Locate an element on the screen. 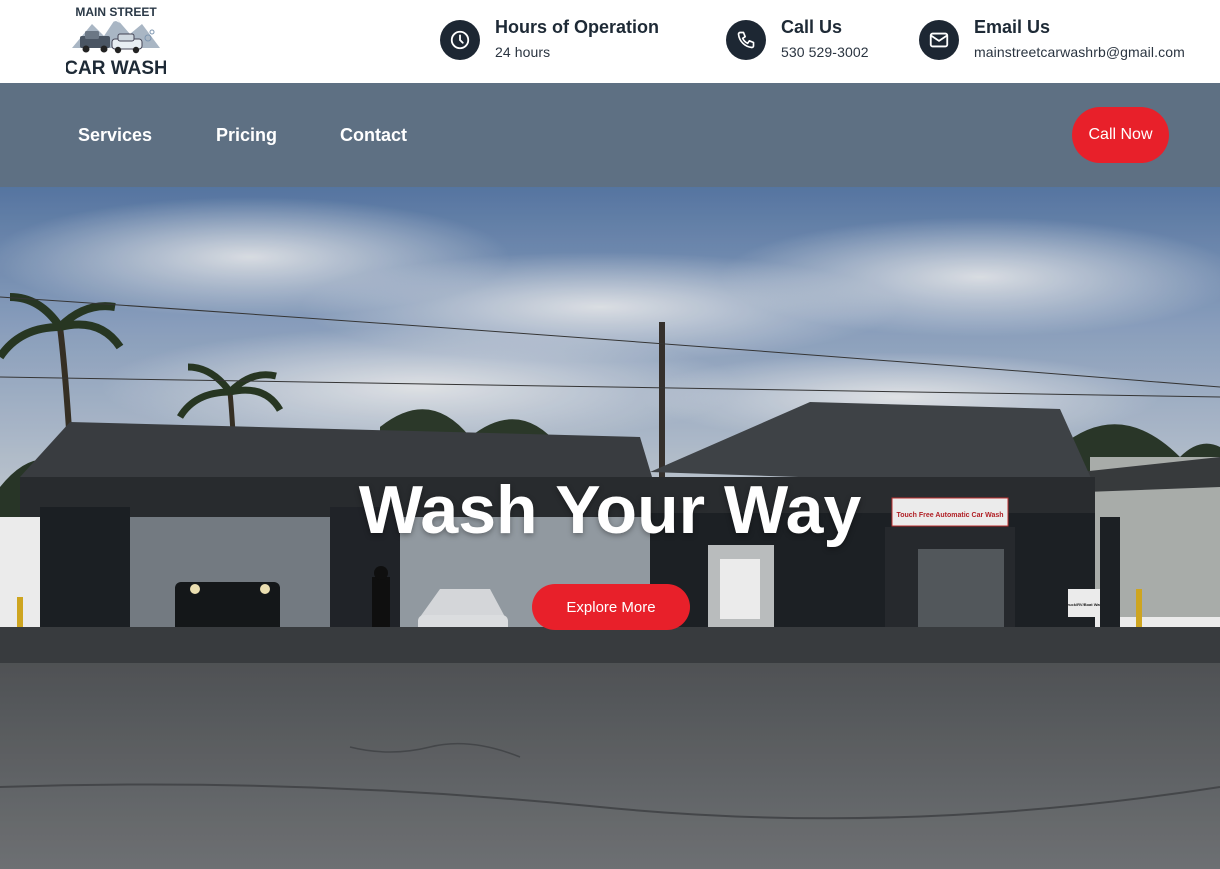  nav-item-services: Services is located at coordinates (115, 135).